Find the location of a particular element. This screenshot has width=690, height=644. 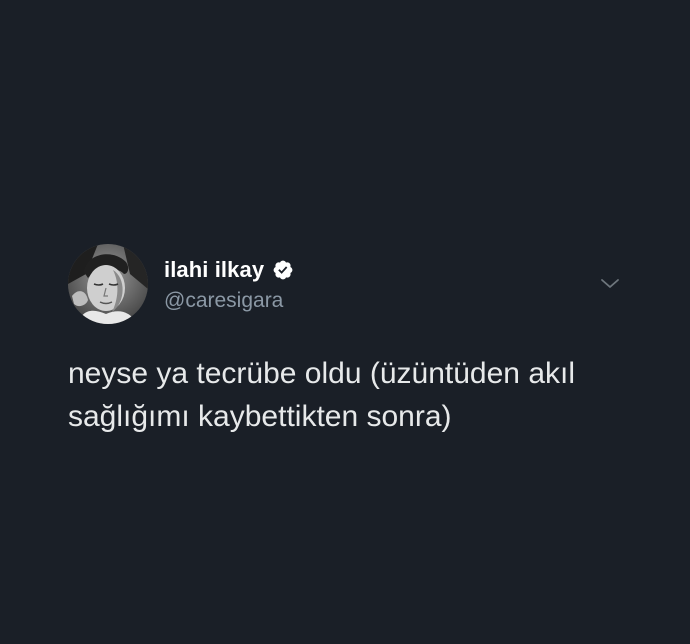

author-info: ilahi ilkay @caresigara is located at coordinates (229, 284).